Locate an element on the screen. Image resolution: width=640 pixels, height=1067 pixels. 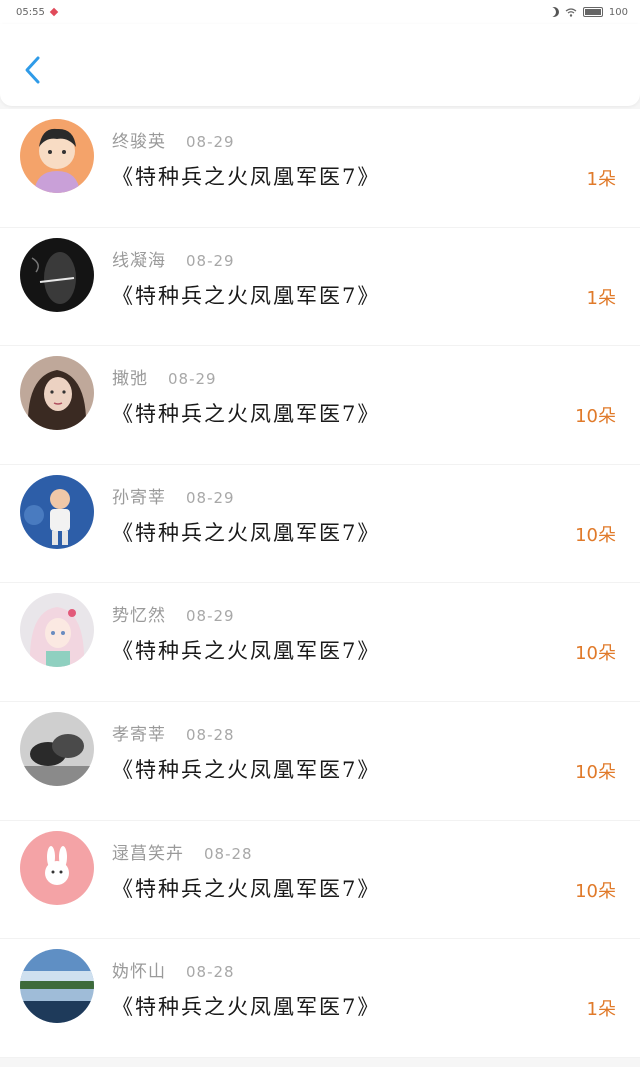
list-item: 线凝海 08-29 《特种兵之火凤凰军医7》 1朵 is located at coordinates (320, 287).